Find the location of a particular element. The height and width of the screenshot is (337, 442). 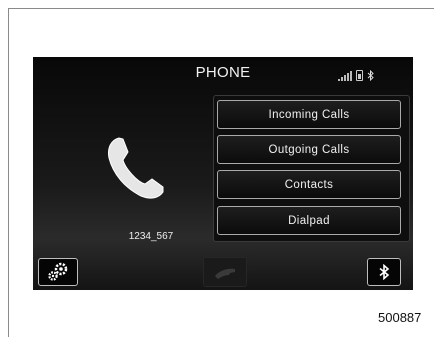

status-indicators is located at coordinates (356, 75).